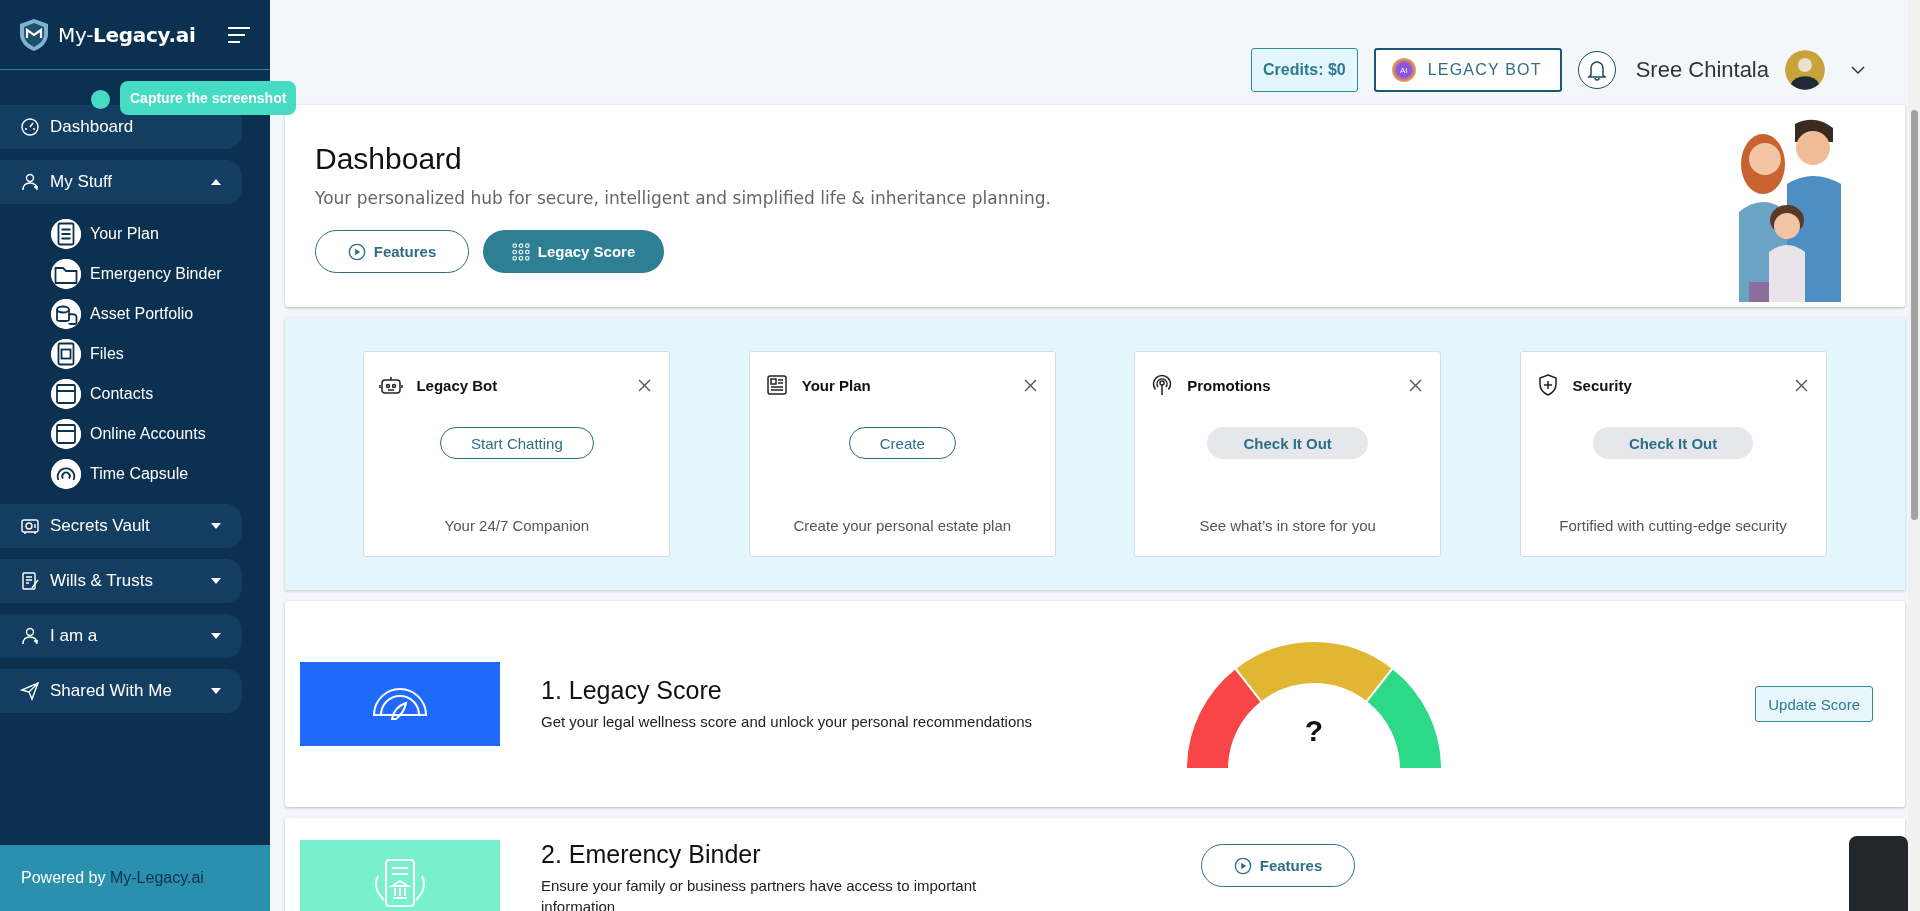 The image size is (1920, 911). Describe the element at coordinates (517, 525) in the screenshot. I see `card-description: Your 24/7 Companion` at that location.